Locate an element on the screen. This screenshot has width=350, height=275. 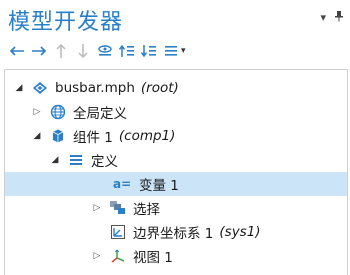
component-icon is located at coordinates (58, 136).